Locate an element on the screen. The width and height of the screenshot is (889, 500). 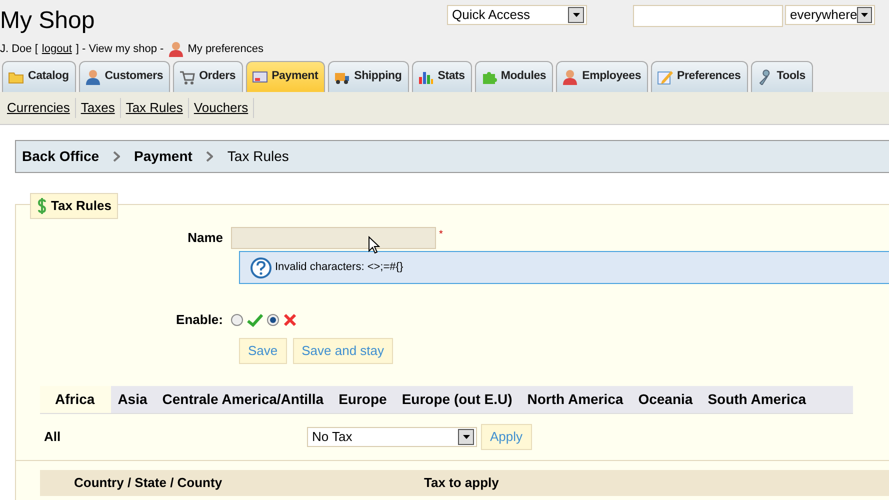
pencil-icon is located at coordinates (665, 77).